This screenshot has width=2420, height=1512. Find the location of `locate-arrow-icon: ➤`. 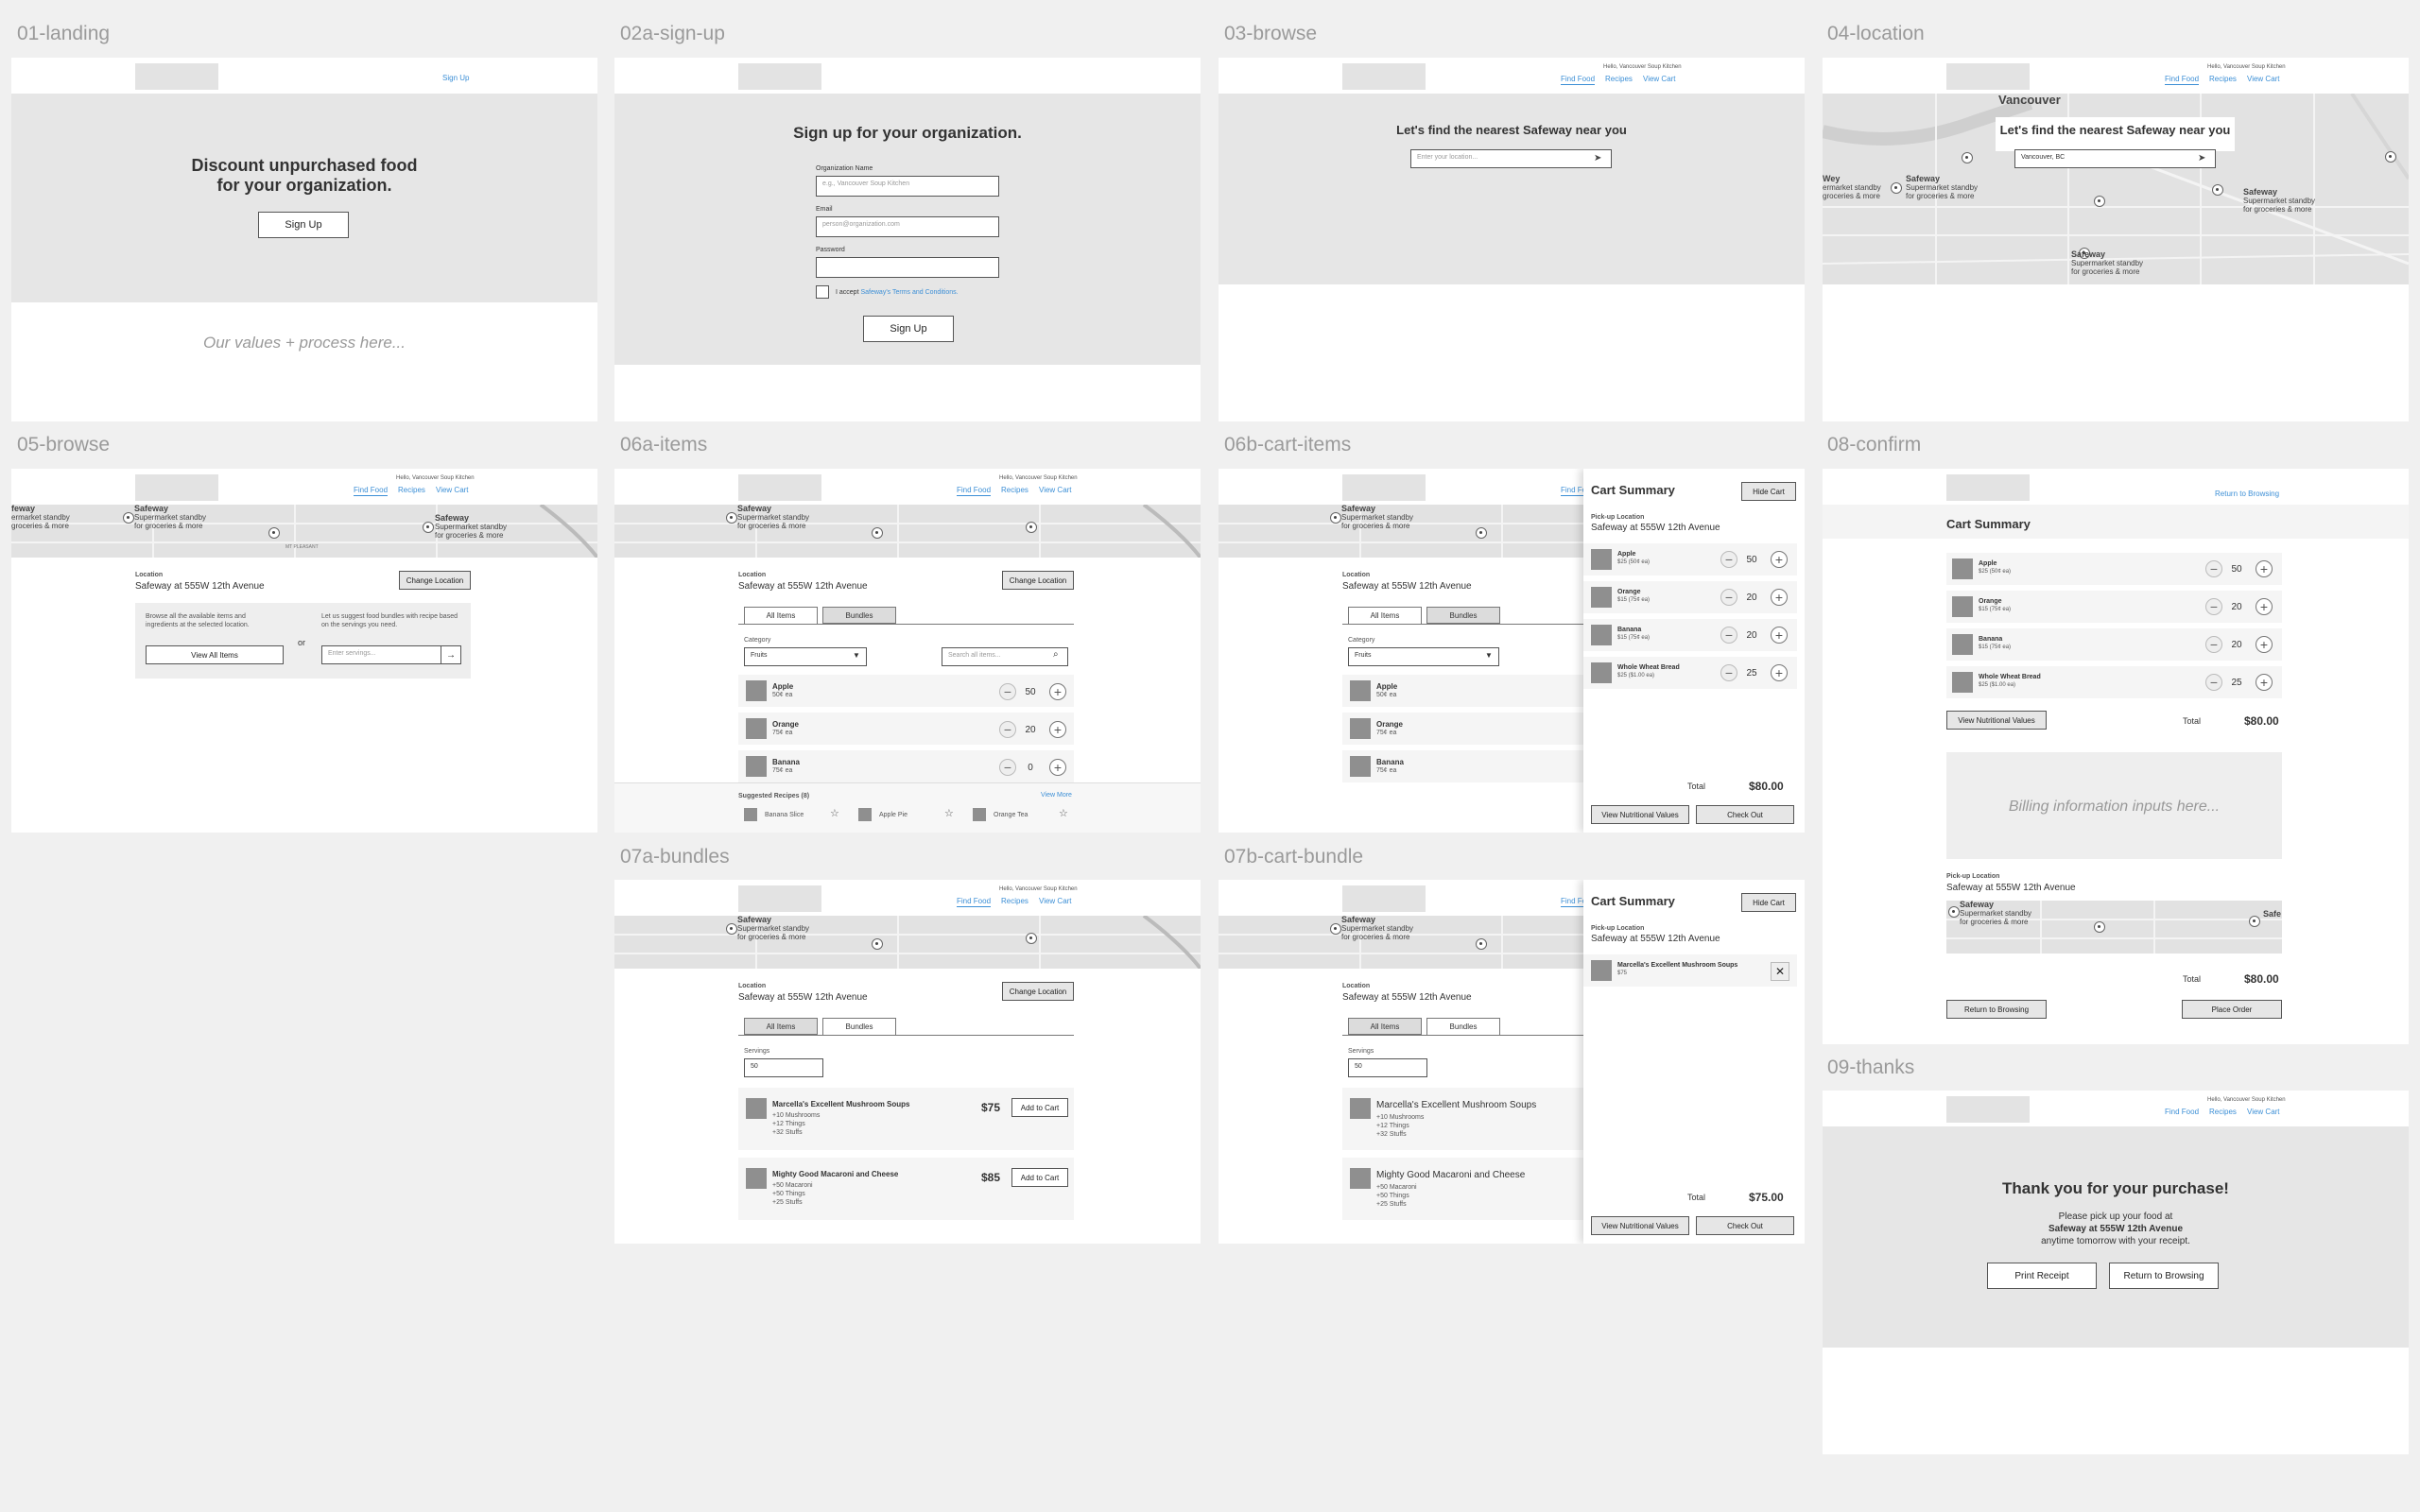

locate-arrow-icon: ➤ is located at coordinates (2201, 158).